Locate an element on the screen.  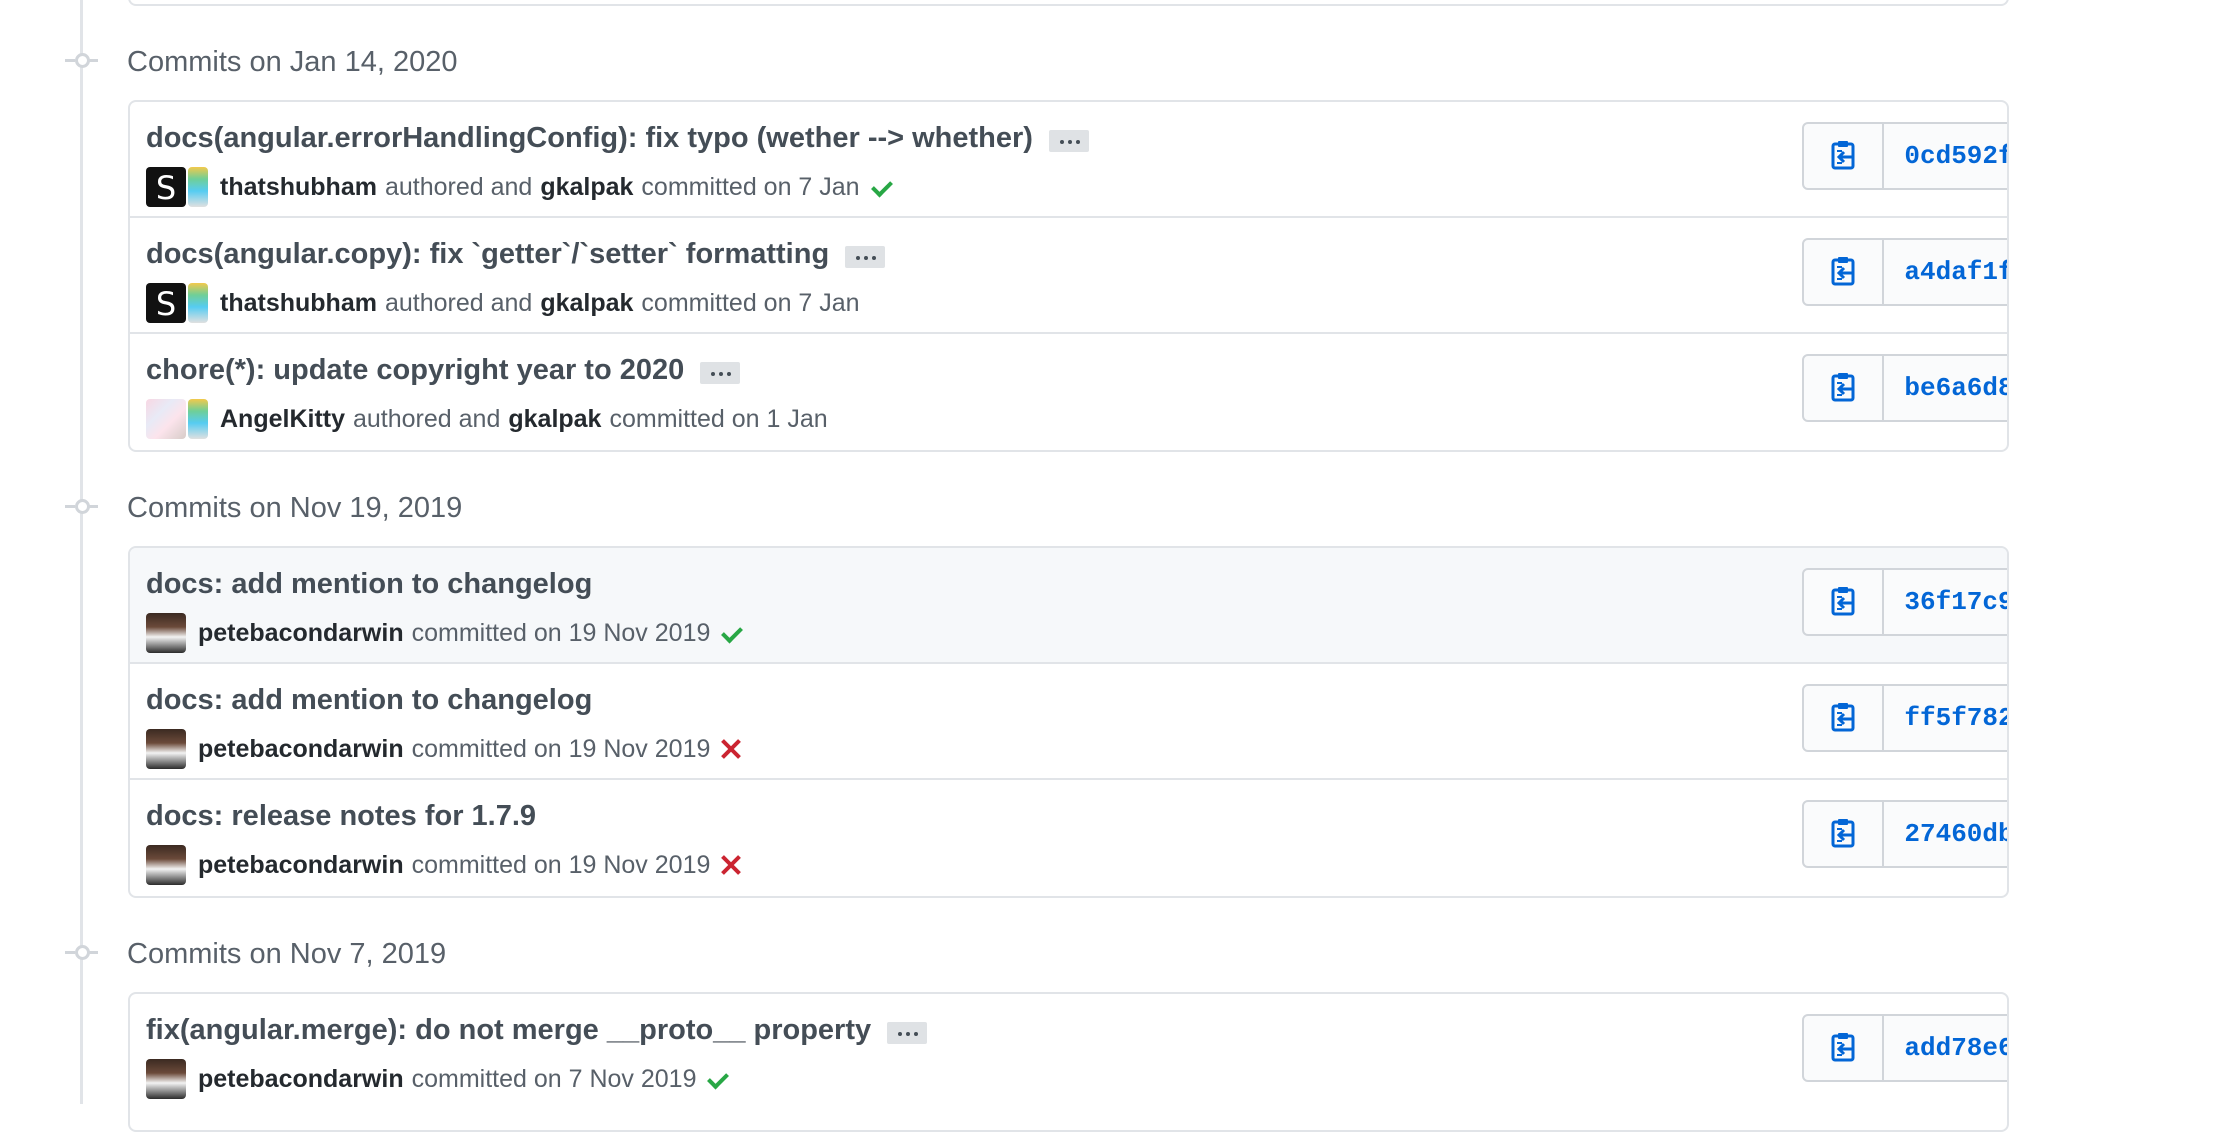
commit-group-header: Commits on Jan 14, 2020 is located at coordinates (1116, 60).